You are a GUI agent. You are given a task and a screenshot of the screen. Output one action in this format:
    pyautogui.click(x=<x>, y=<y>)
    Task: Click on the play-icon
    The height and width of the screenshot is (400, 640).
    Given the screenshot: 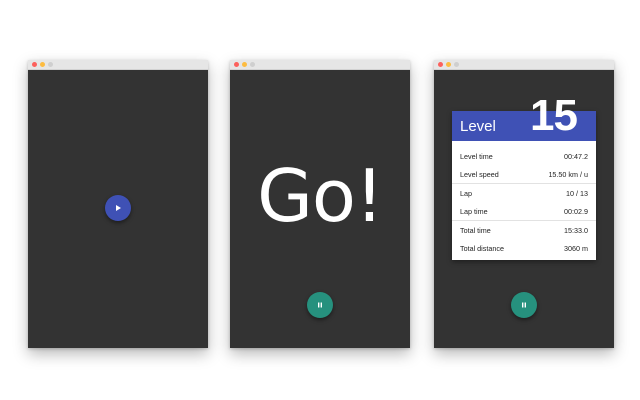 What is the action you would take?
    pyautogui.click(x=118, y=208)
    